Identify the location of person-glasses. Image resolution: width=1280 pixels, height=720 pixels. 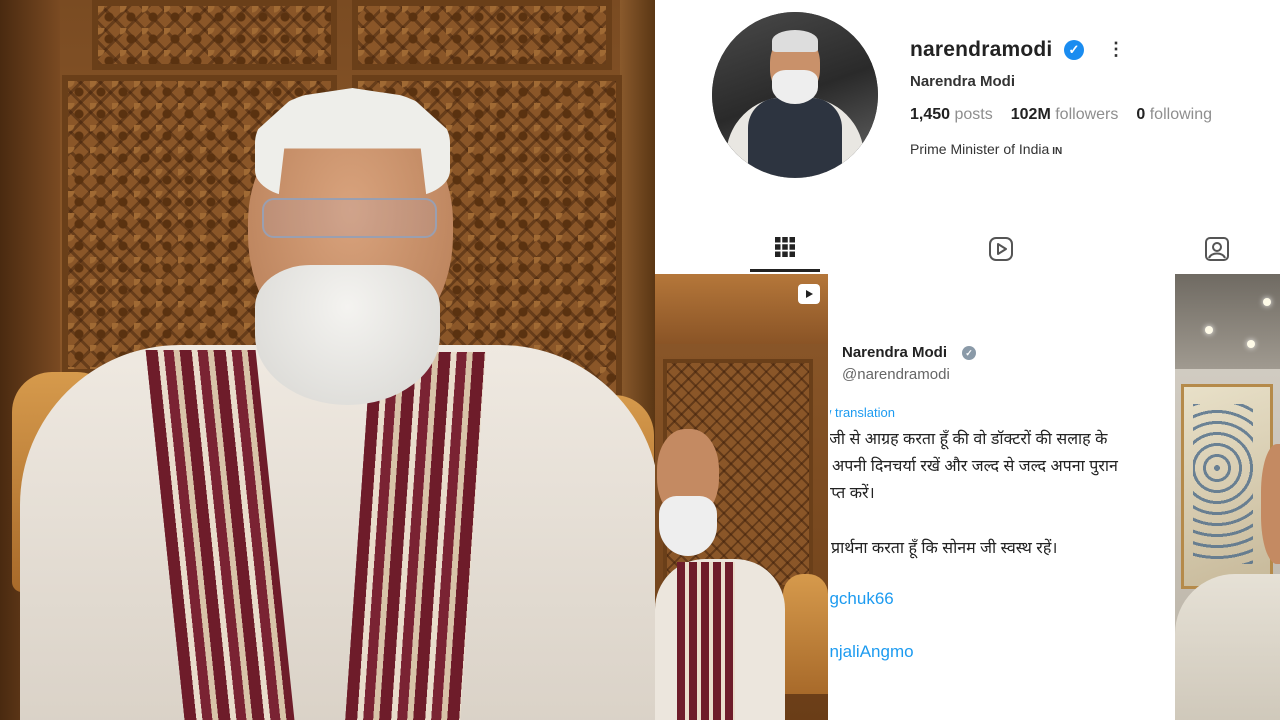
(349, 218).